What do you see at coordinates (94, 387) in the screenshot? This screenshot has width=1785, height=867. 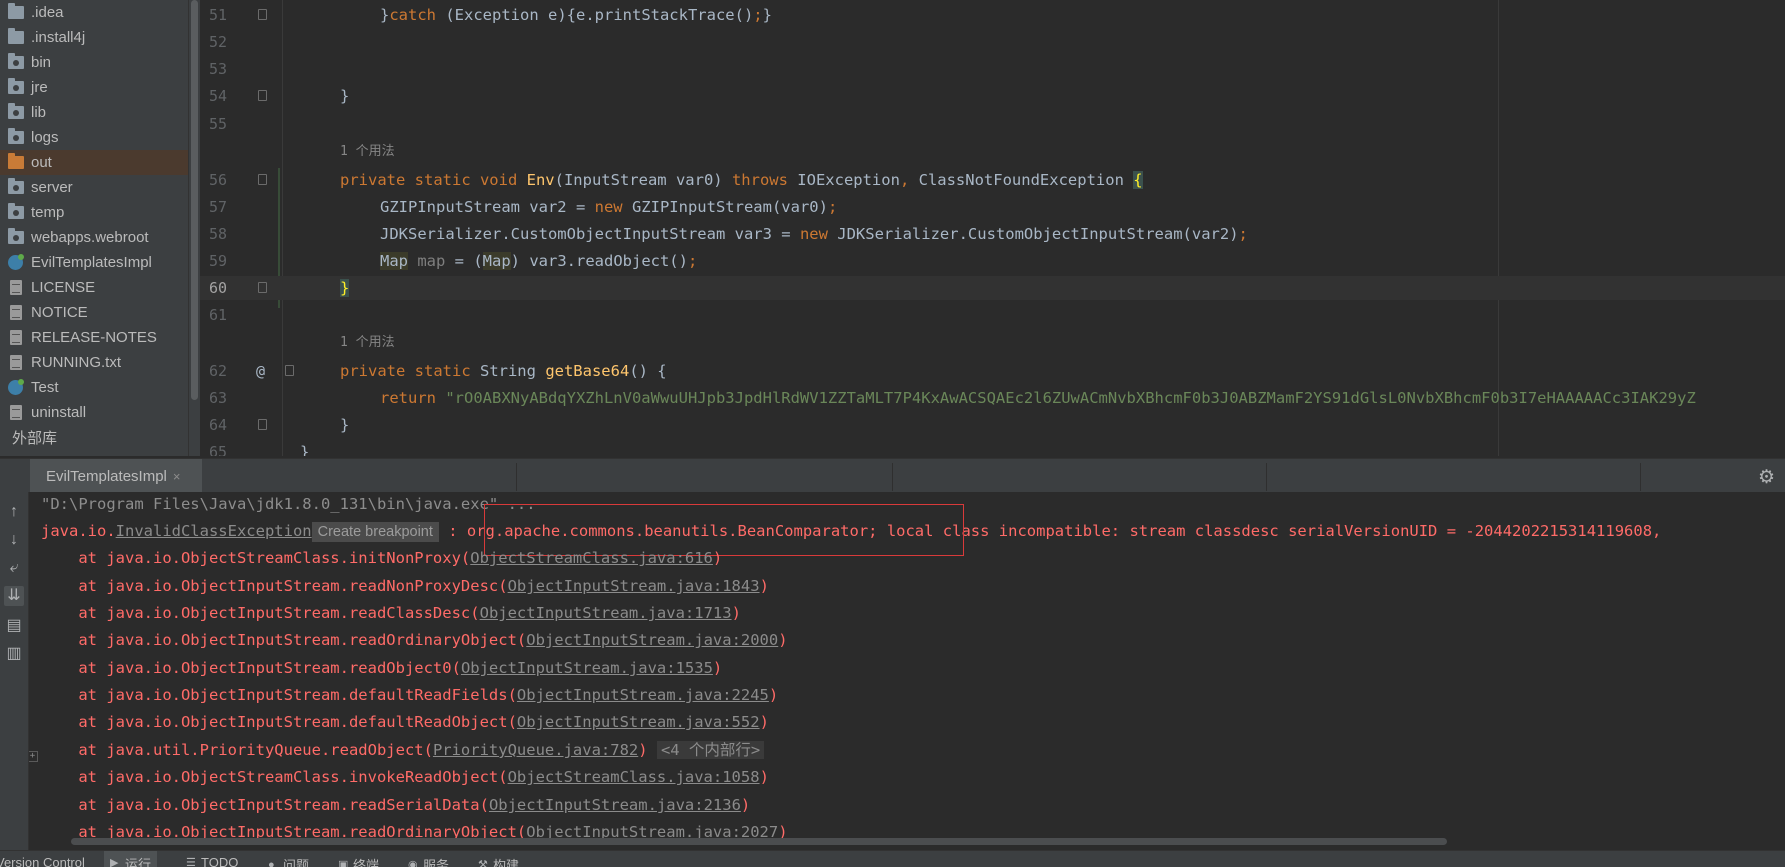 I see `tree-item-test: Test` at bounding box center [94, 387].